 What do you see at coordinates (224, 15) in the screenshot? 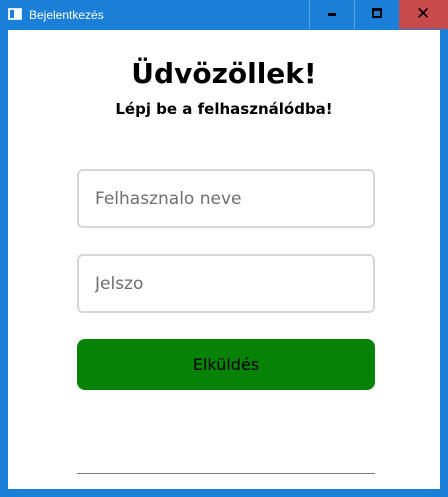
I see `title-bar: Bejelentkezés ✕` at bounding box center [224, 15].